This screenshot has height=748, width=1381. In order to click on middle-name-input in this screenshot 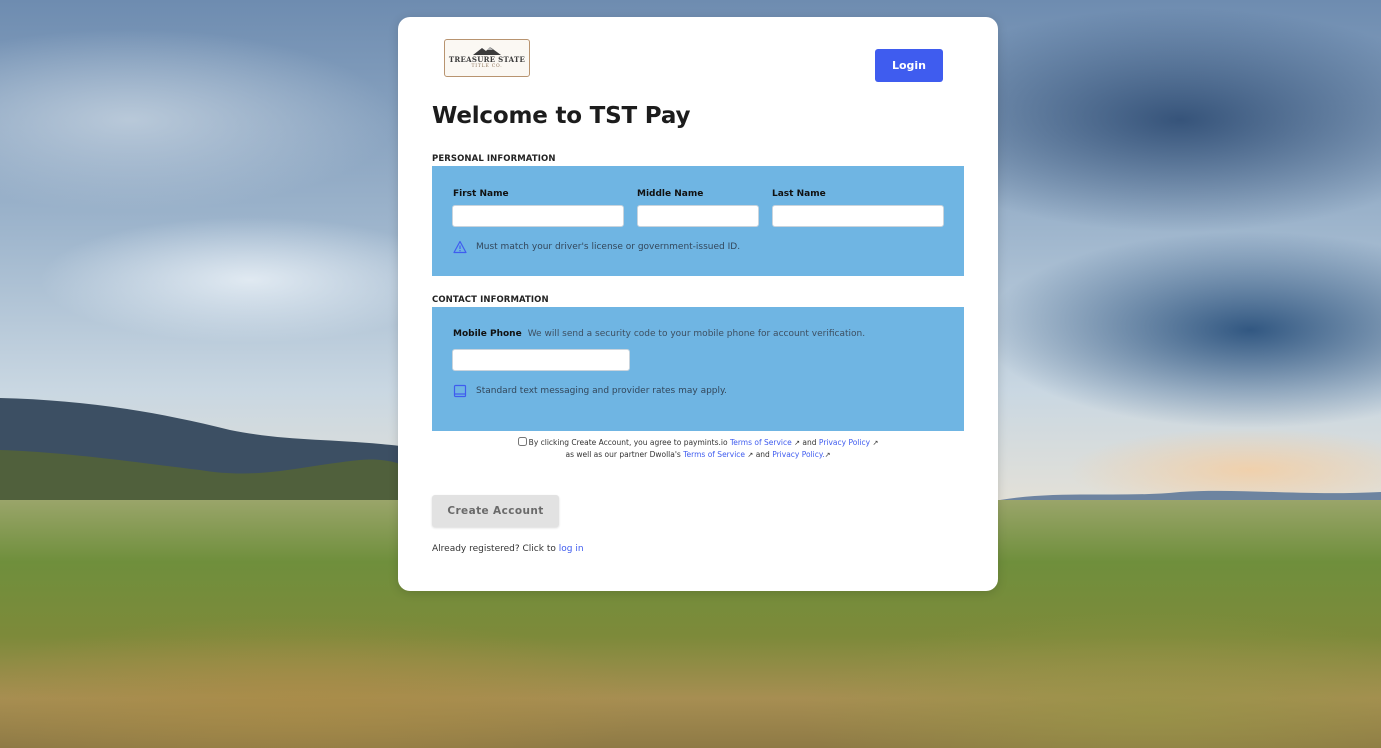, I will do `click(698, 216)`.